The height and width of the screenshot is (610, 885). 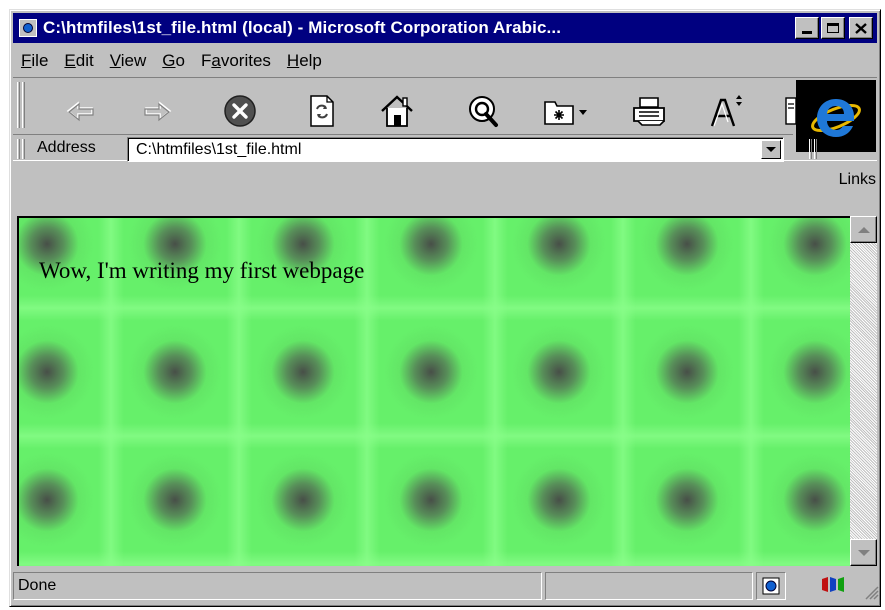 What do you see at coordinates (70, 60) in the screenshot?
I see `menu-edit-mnemonic: E` at bounding box center [70, 60].